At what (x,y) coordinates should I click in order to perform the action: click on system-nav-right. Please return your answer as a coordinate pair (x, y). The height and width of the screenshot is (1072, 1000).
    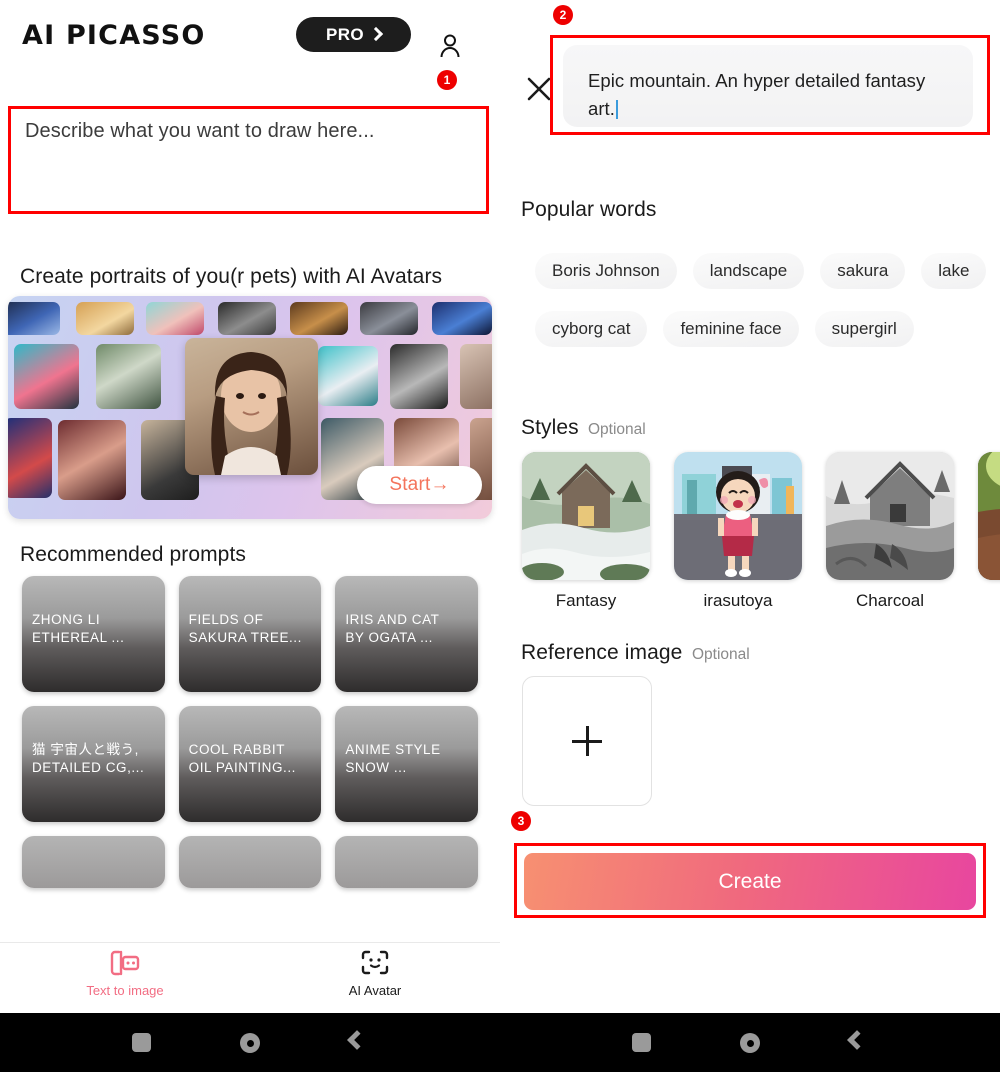
    Looking at the image, I should click on (750, 1042).